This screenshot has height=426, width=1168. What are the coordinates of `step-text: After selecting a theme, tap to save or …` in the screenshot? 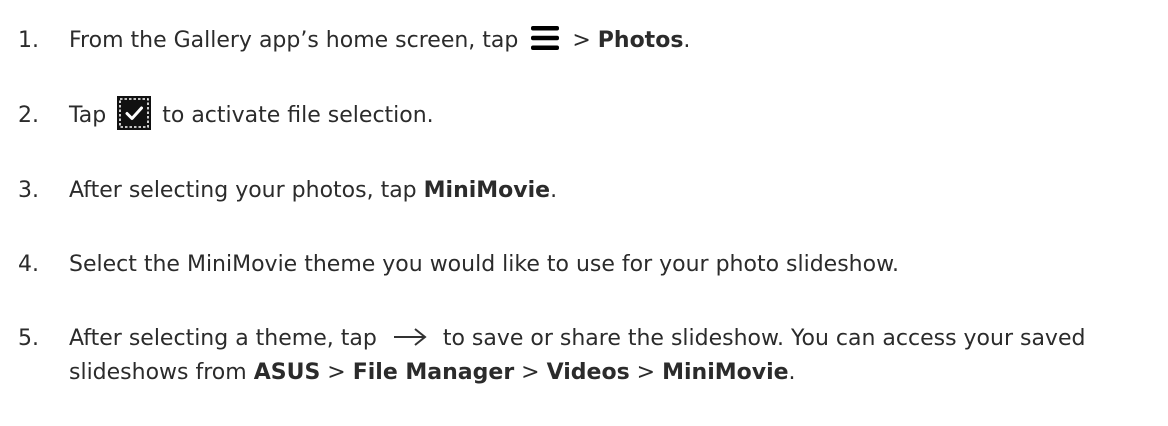 It's located at (577, 355).